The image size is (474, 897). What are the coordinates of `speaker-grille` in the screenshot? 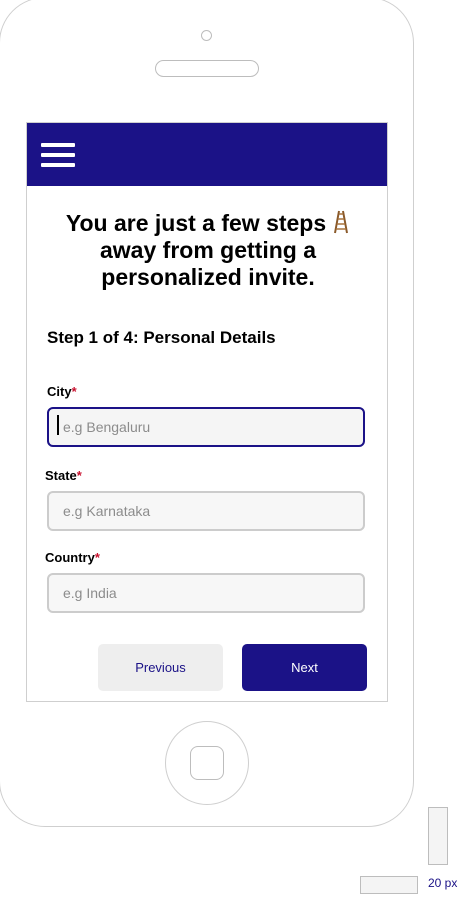 It's located at (207, 68).